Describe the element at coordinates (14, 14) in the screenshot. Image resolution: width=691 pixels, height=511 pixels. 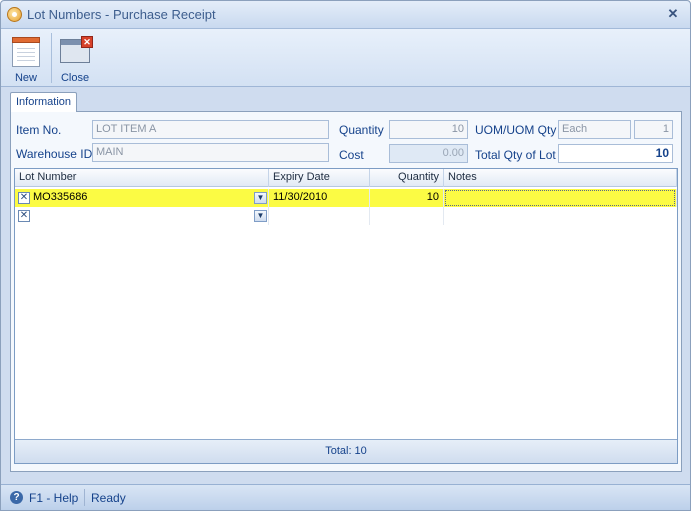
I see `app-icon` at that location.